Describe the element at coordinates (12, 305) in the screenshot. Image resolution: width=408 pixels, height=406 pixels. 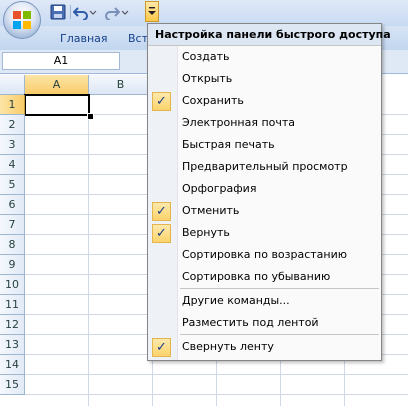
I see `row-header: 11` at that location.